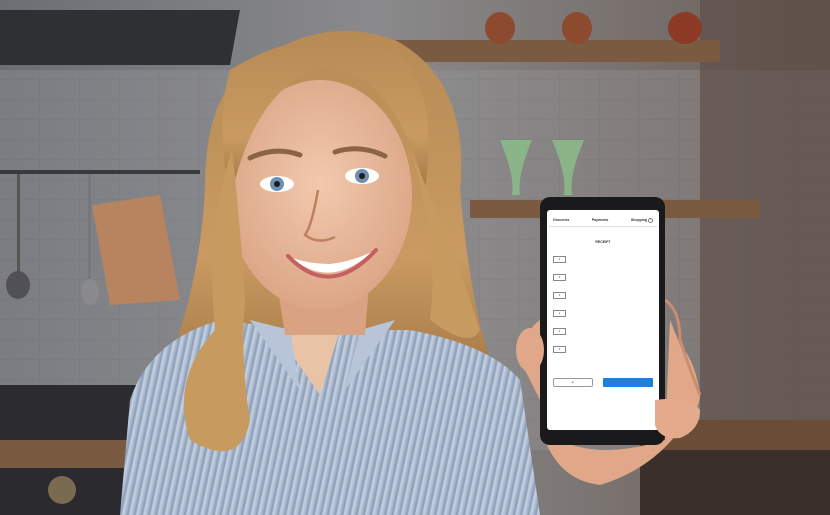  What do you see at coordinates (650, 220) in the screenshot?
I see `settings-icon` at bounding box center [650, 220].